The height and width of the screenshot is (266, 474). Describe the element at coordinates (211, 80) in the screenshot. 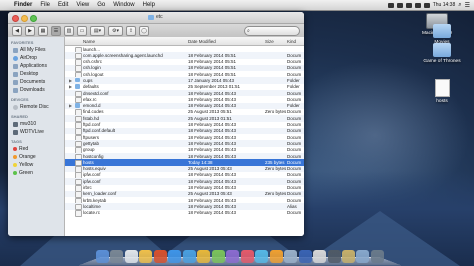

I see `file-date: 17 January 2014 05:43` at that location.